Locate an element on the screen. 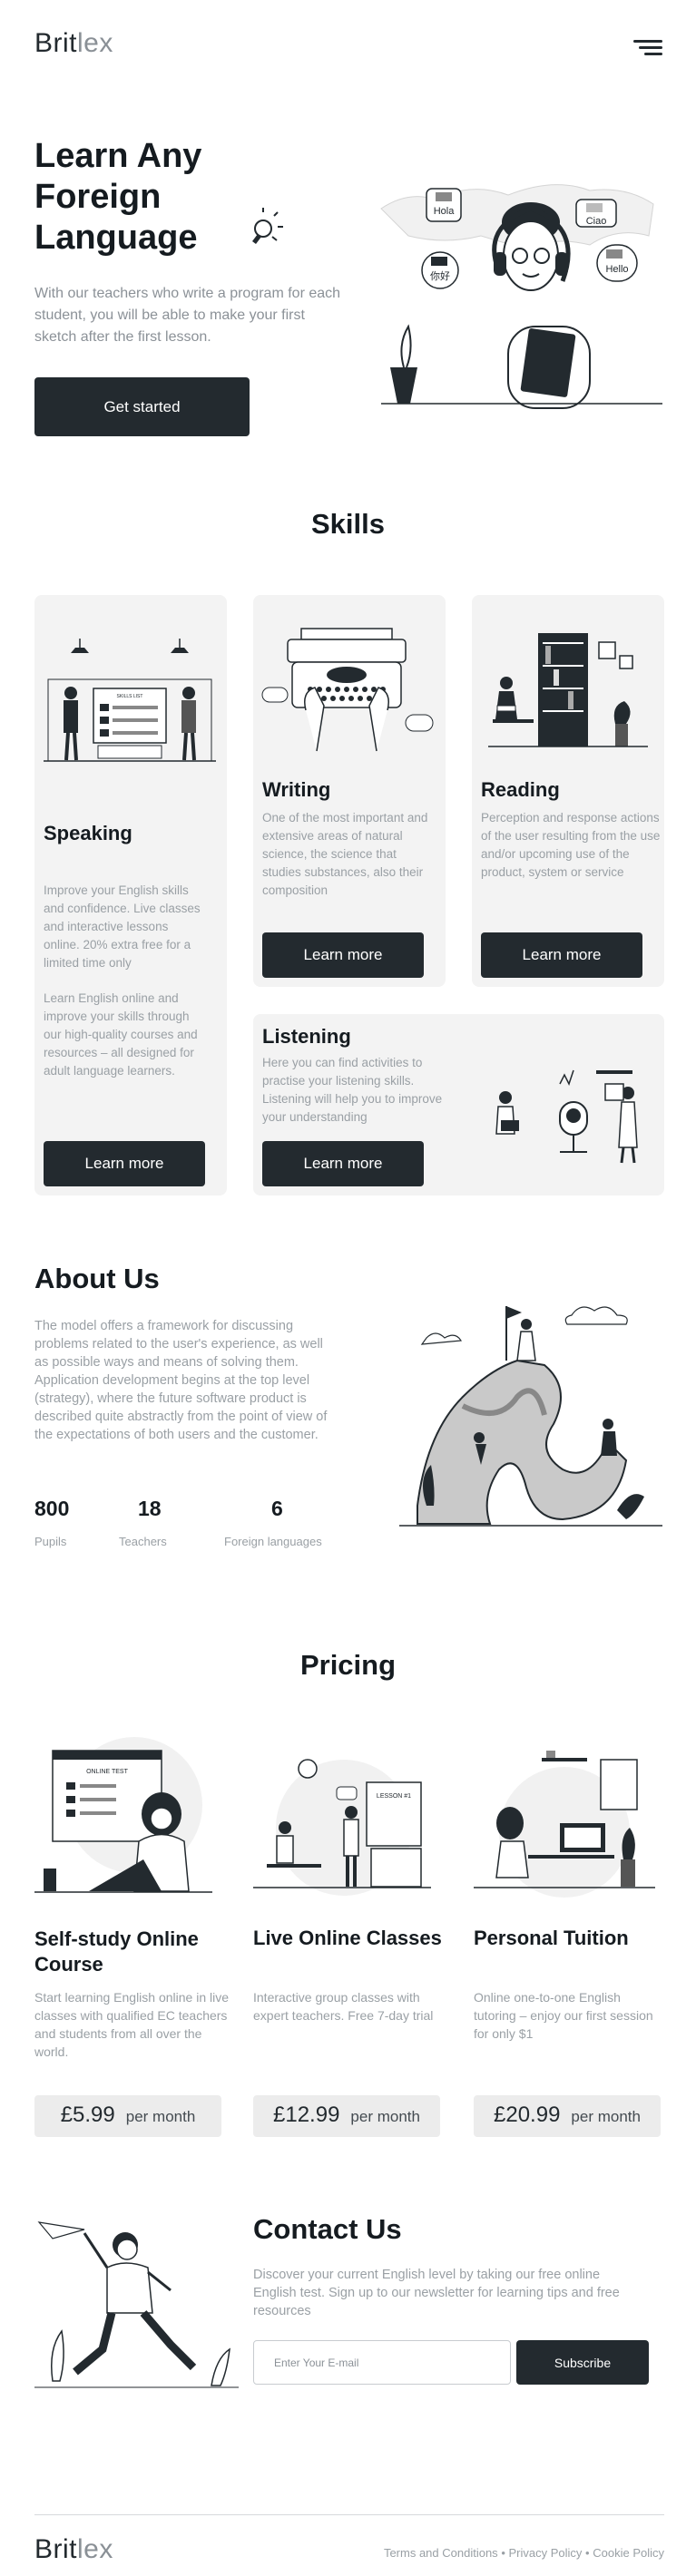 This screenshot has width=696, height=2576. cookie-link: Cookie Policy is located at coordinates (628, 2553).